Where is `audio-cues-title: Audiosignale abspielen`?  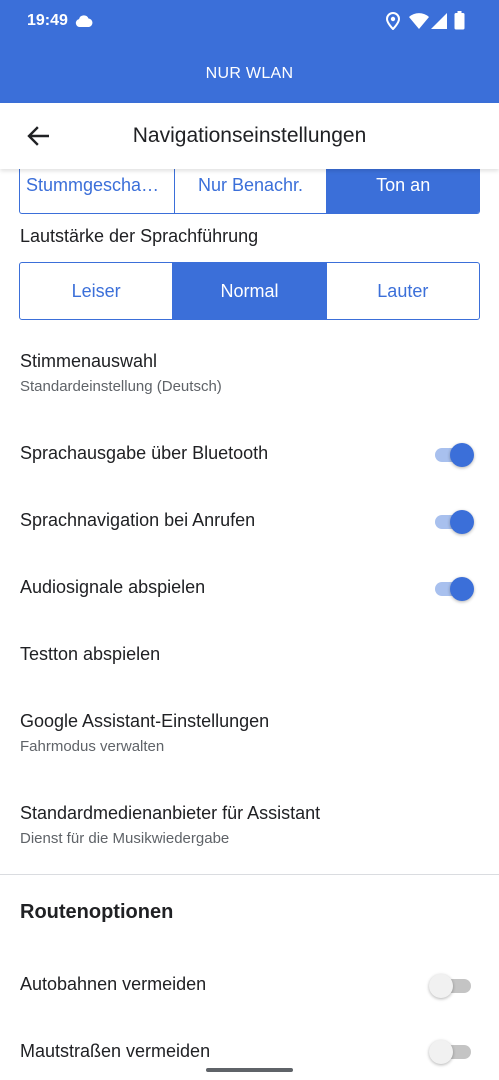 audio-cues-title: Audiosignale abspielen is located at coordinates (113, 587).